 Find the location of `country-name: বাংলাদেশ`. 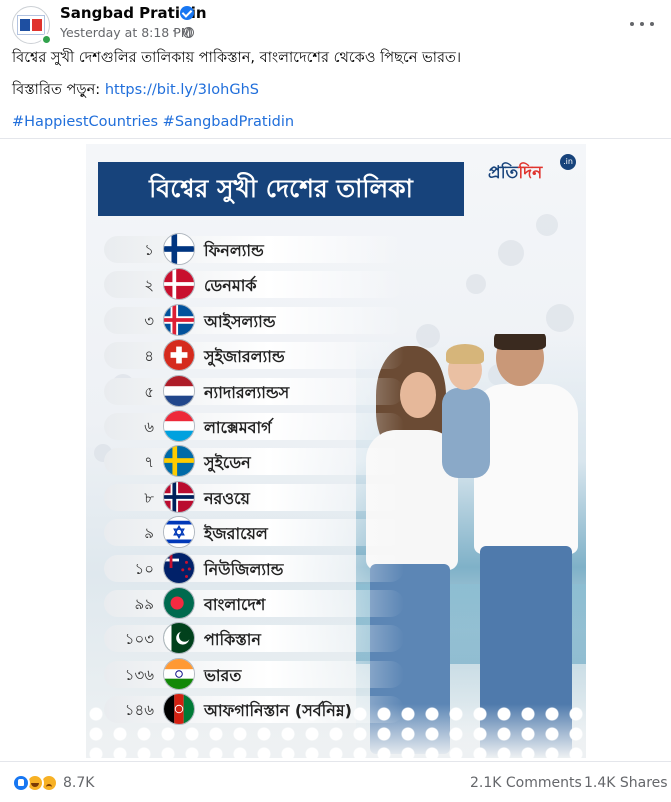

country-name: বাংলাদেশ is located at coordinates (235, 604).